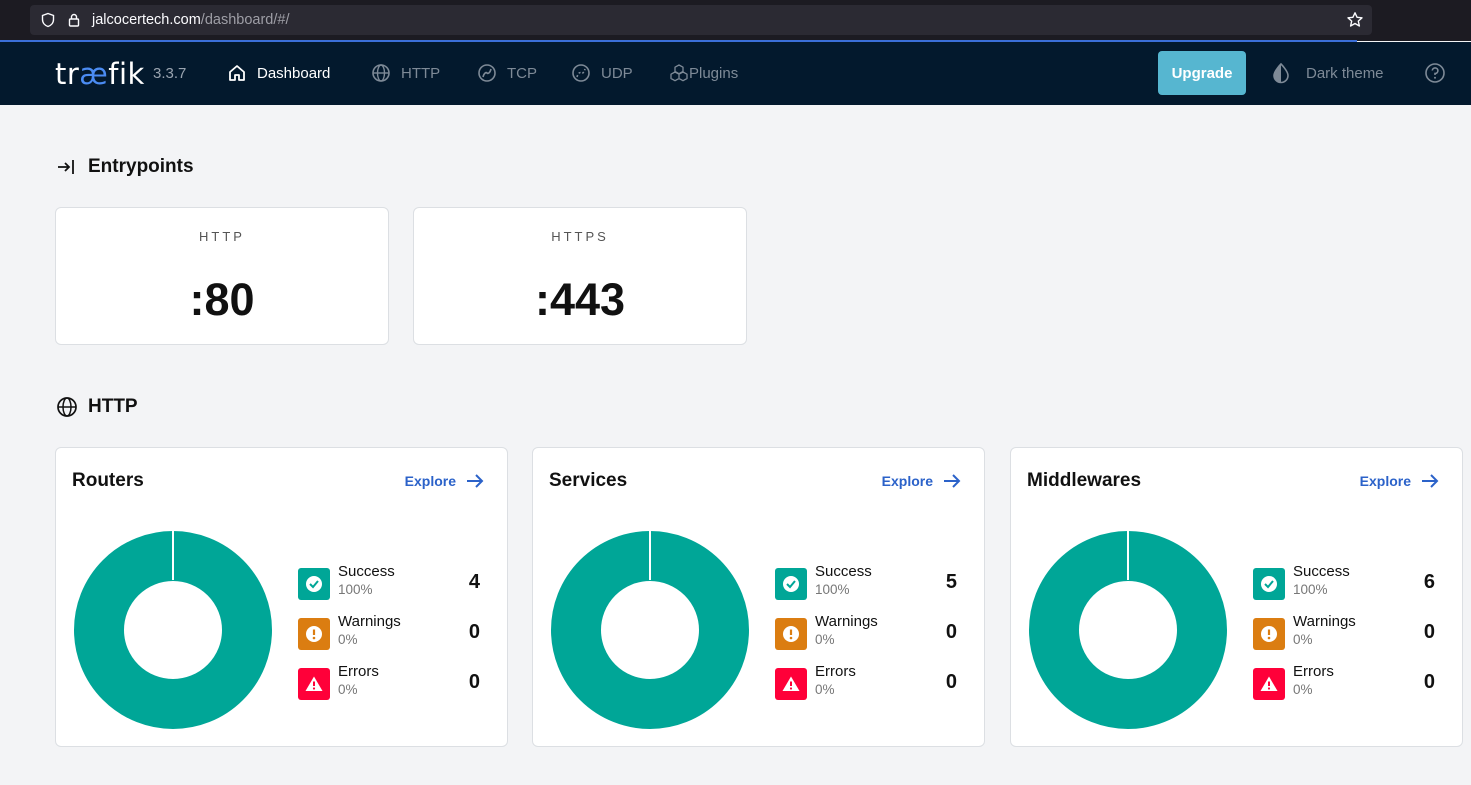 Image resolution: width=1471 pixels, height=785 pixels. I want to click on bookmark-star-icon, so click(1355, 20).